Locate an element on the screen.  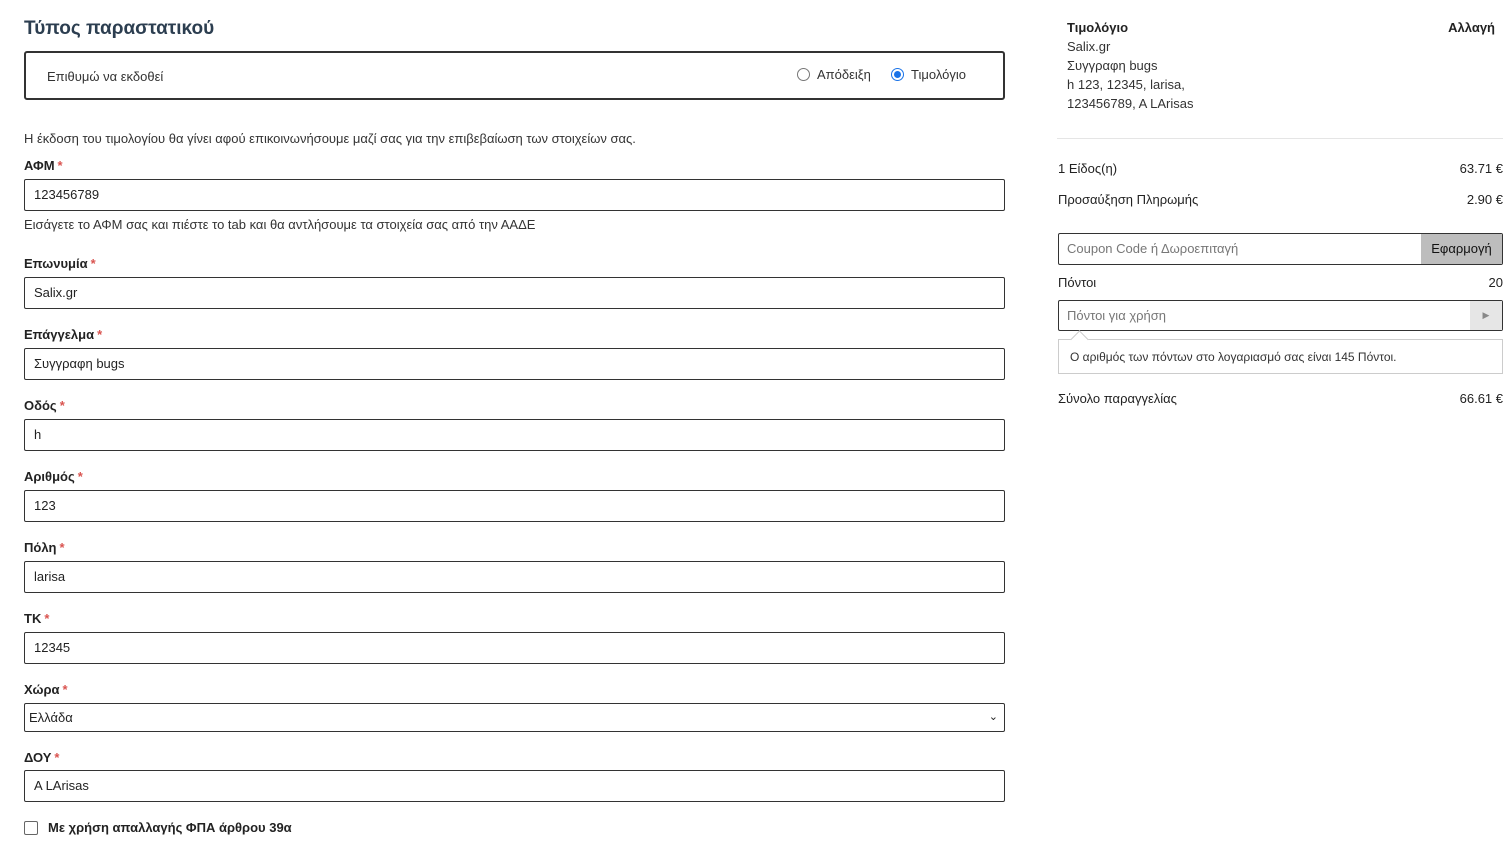
order-total-value: 66.61 € is located at coordinates (1481, 398).